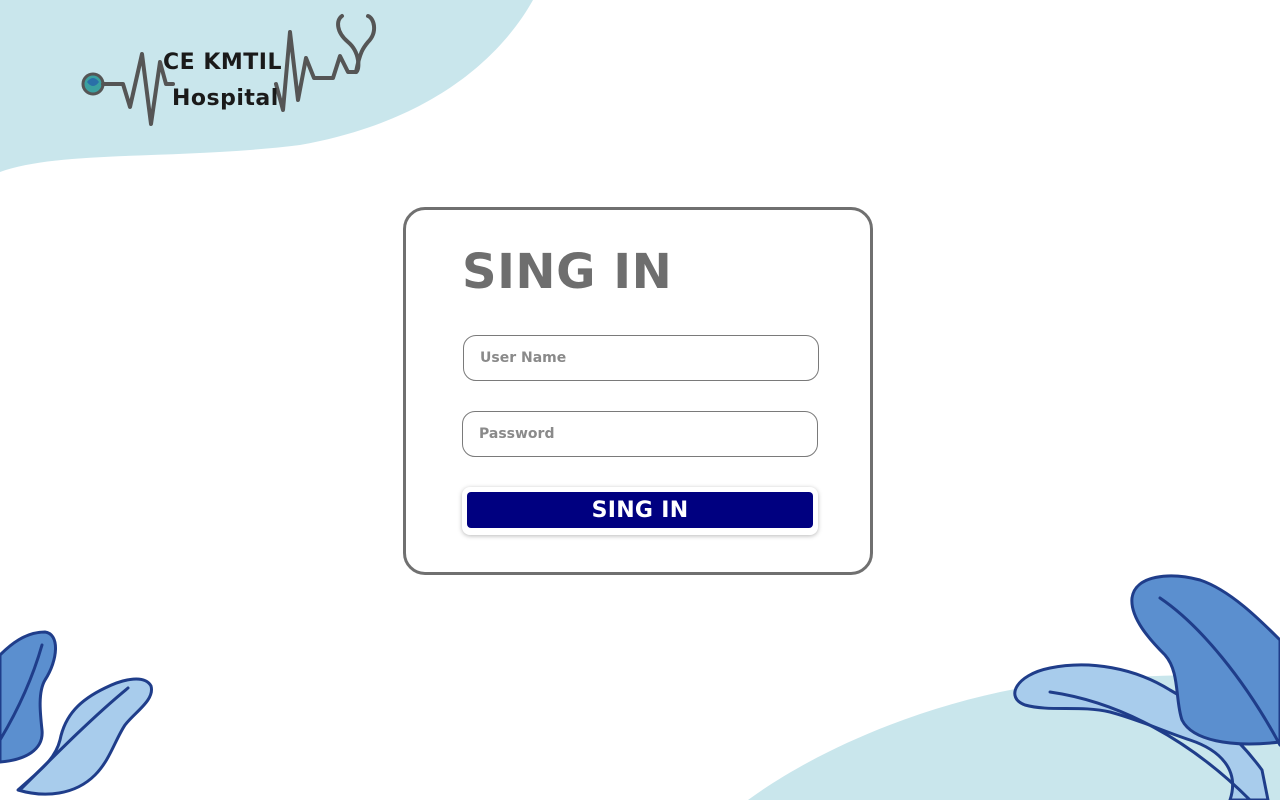  What do you see at coordinates (222, 62) in the screenshot?
I see `logo-name-line1: CE KMTIL` at bounding box center [222, 62].